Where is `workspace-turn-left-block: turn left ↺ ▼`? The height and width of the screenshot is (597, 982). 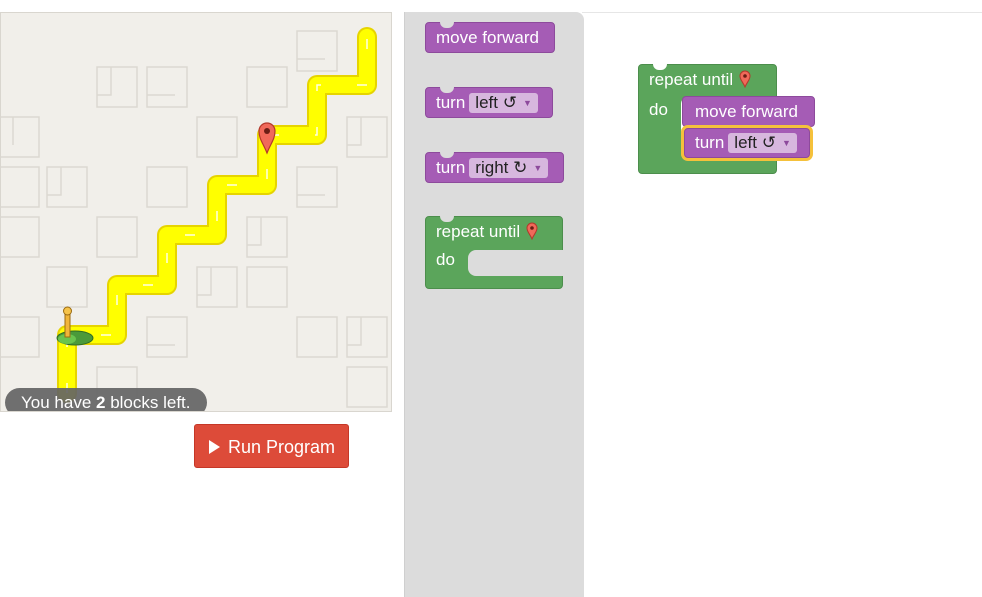 workspace-turn-left-block: turn left ↺ ▼ is located at coordinates (747, 143).